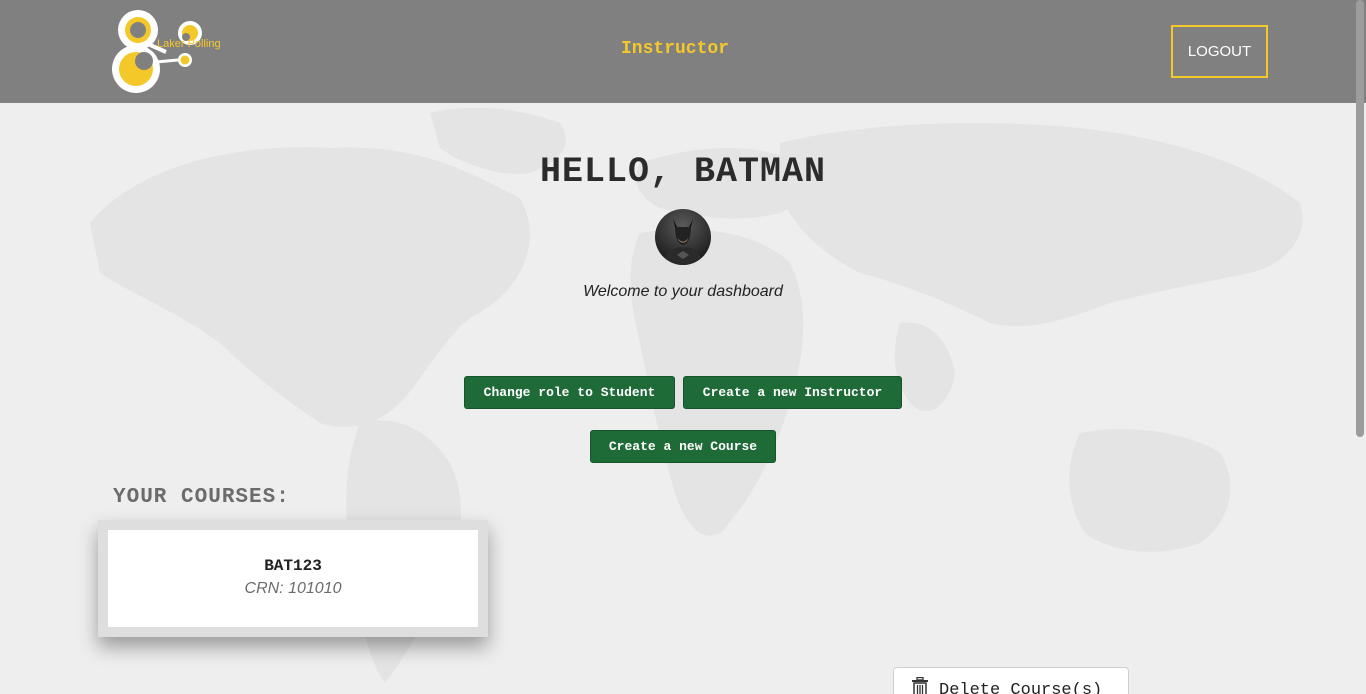 This screenshot has height=694, width=1366. What do you see at coordinates (683, 446) in the screenshot?
I see `create-course-button: Create a new Course` at bounding box center [683, 446].